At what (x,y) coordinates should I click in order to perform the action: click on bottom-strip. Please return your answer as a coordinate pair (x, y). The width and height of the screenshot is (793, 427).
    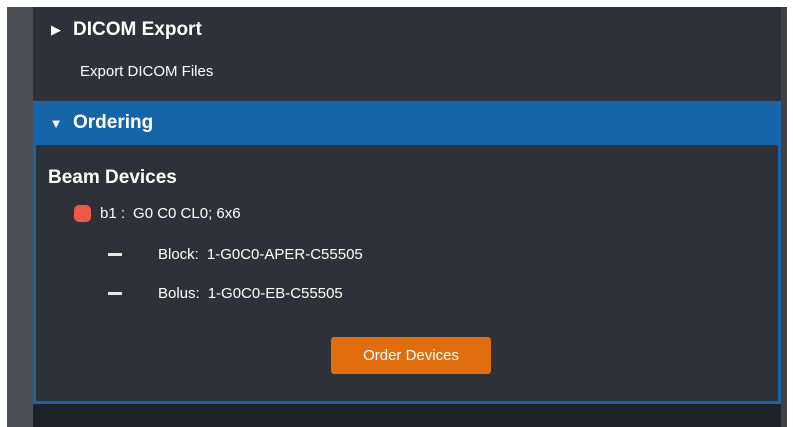
    Looking at the image, I should click on (407, 415).